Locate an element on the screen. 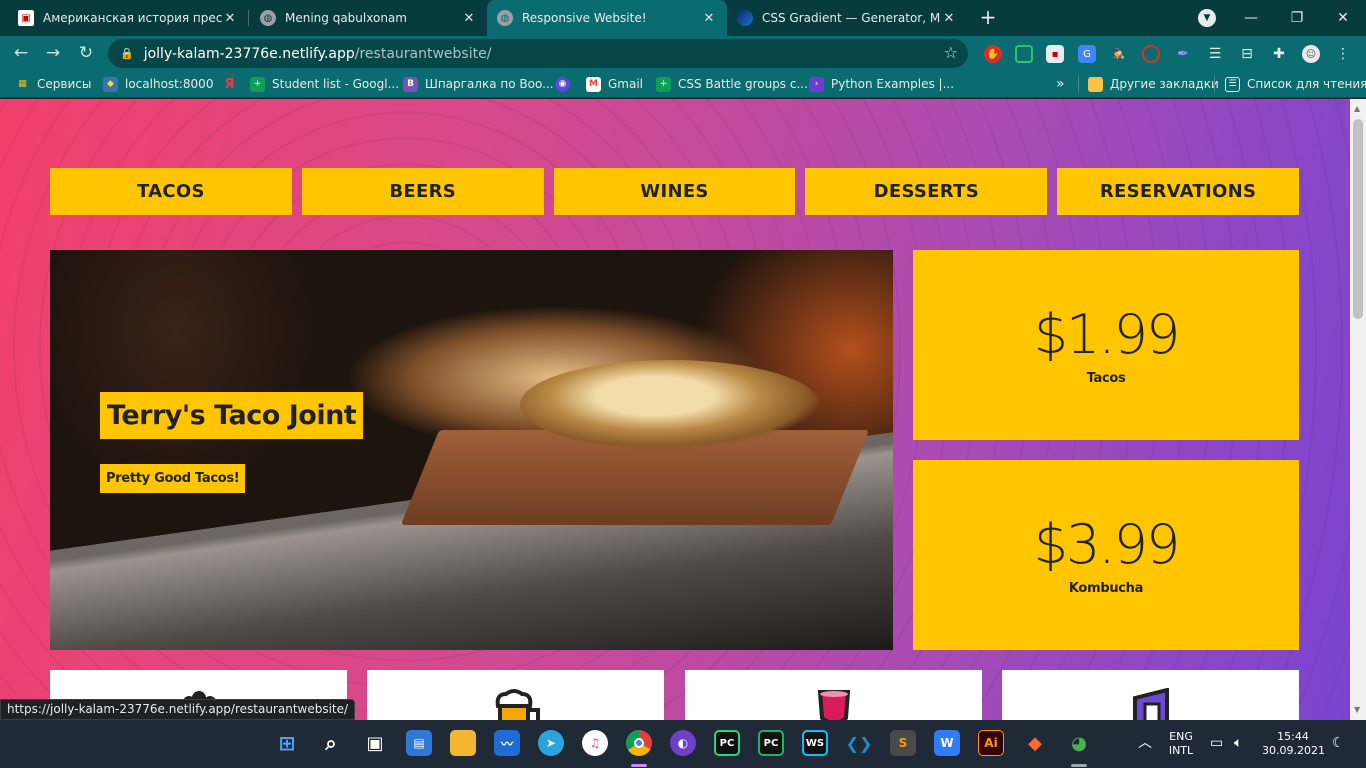 The height and width of the screenshot is (768, 1366). menu-dots-icon: ⋮ is located at coordinates (1343, 54).